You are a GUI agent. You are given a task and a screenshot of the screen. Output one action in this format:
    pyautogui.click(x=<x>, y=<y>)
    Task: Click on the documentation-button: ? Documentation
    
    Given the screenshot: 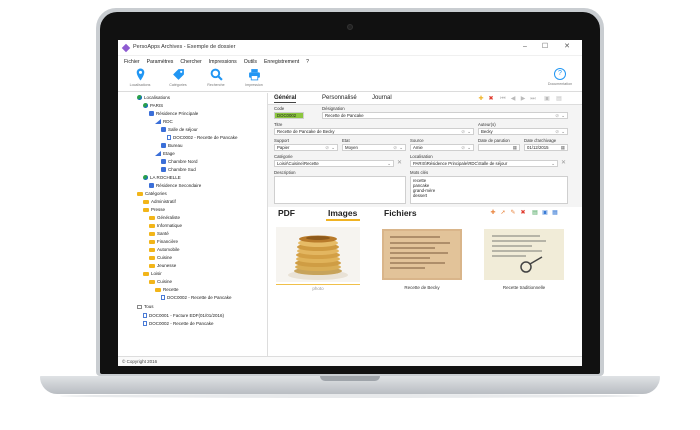 What is the action you would take?
    pyautogui.click(x=560, y=79)
    